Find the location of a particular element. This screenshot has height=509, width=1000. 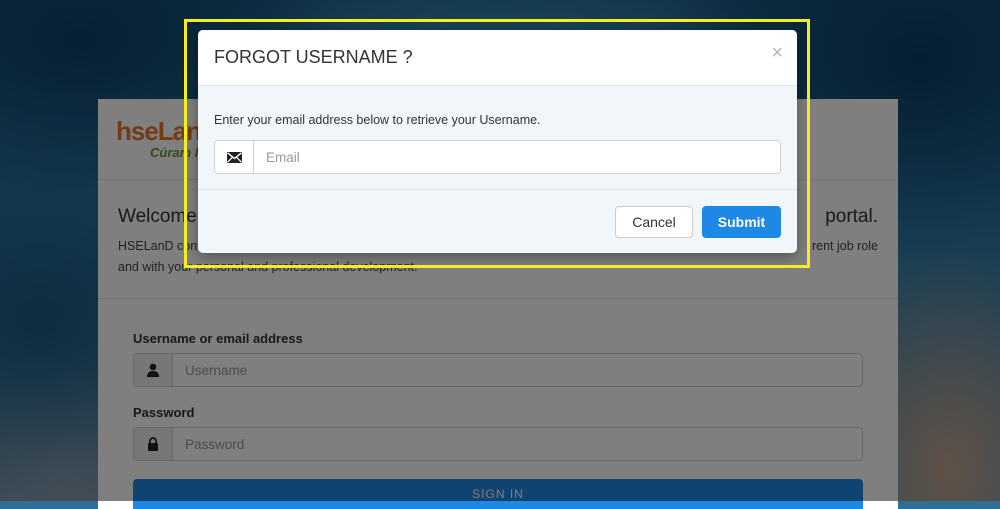

cancel-button: Cancel is located at coordinates (654, 222).